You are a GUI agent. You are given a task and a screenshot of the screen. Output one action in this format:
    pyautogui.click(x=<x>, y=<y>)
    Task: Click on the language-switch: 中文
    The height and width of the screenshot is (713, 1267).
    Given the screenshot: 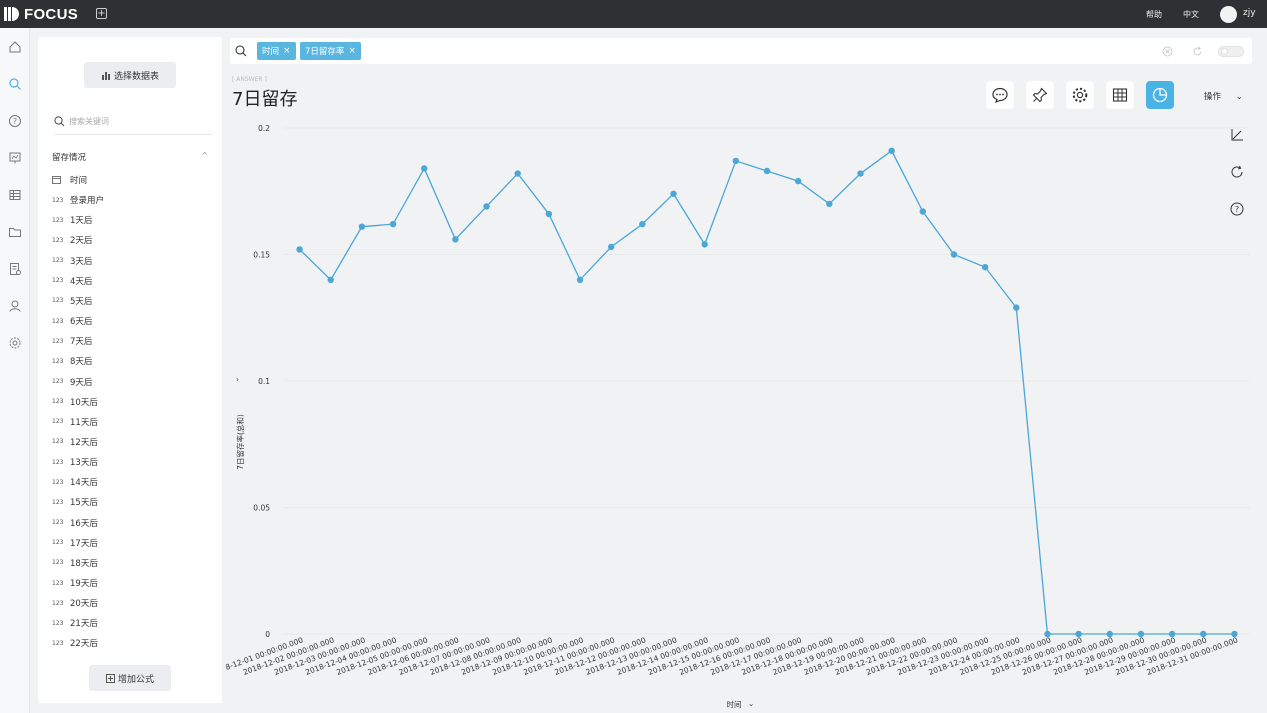 What is the action you would take?
    pyautogui.click(x=1191, y=14)
    